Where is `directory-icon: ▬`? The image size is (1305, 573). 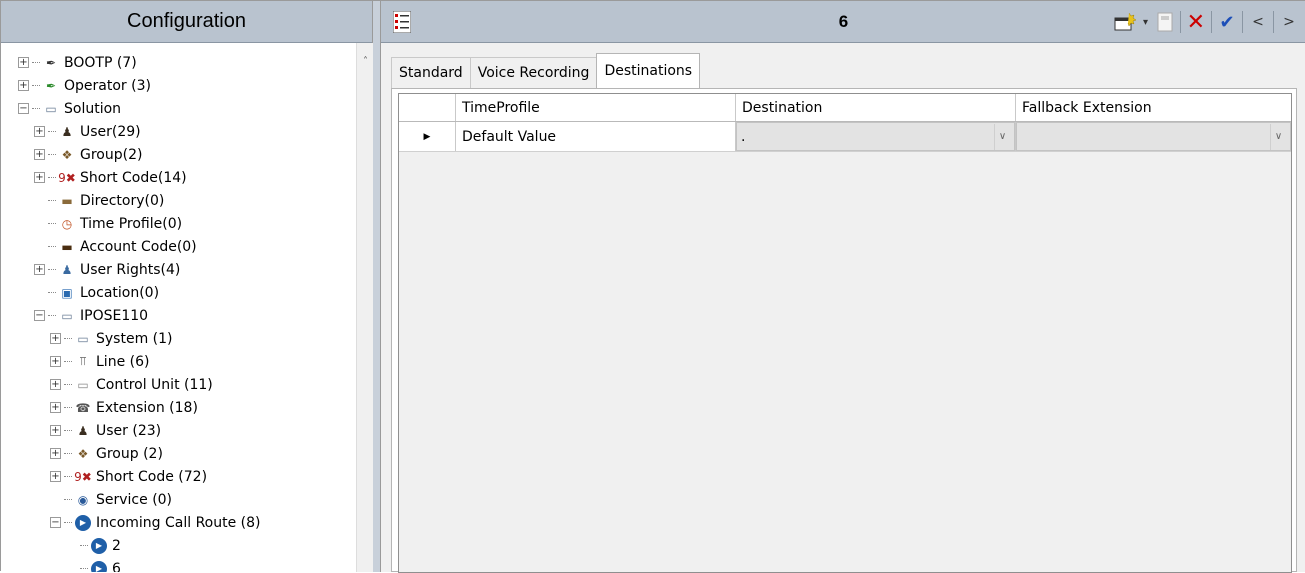
directory-icon: ▬ is located at coordinates (67, 200).